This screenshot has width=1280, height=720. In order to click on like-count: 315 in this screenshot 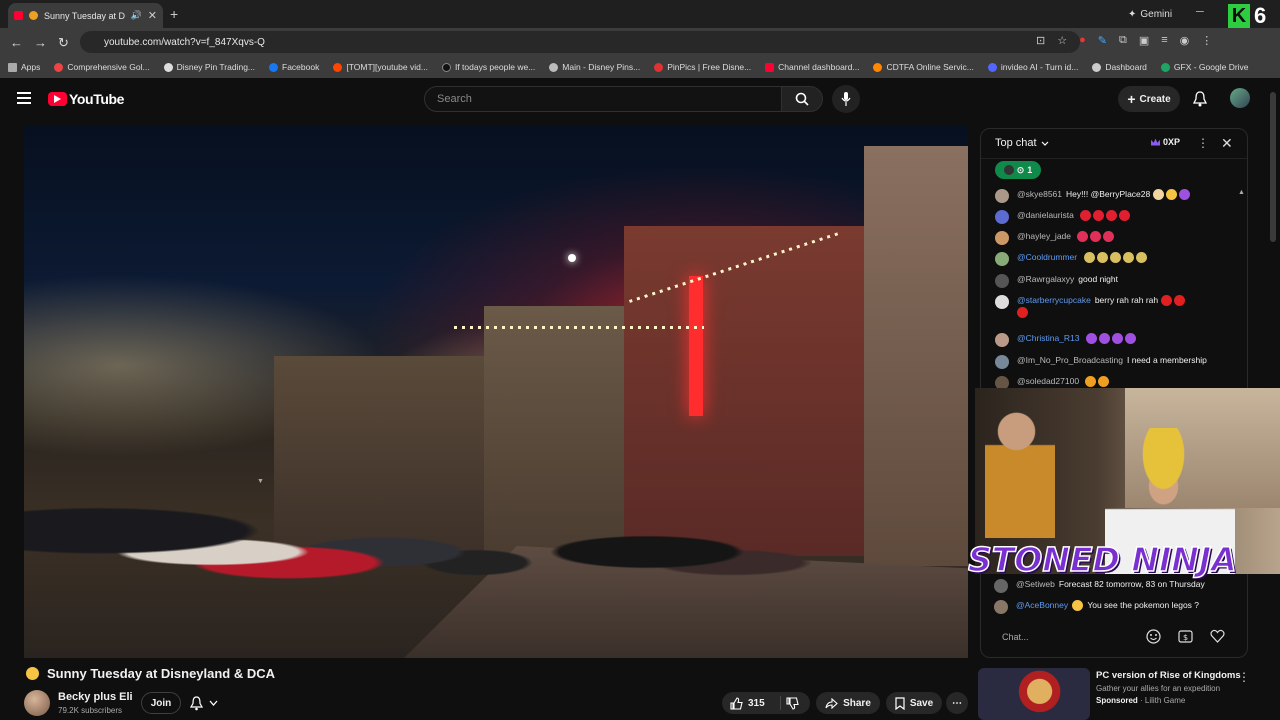, I will do `click(756, 703)`.